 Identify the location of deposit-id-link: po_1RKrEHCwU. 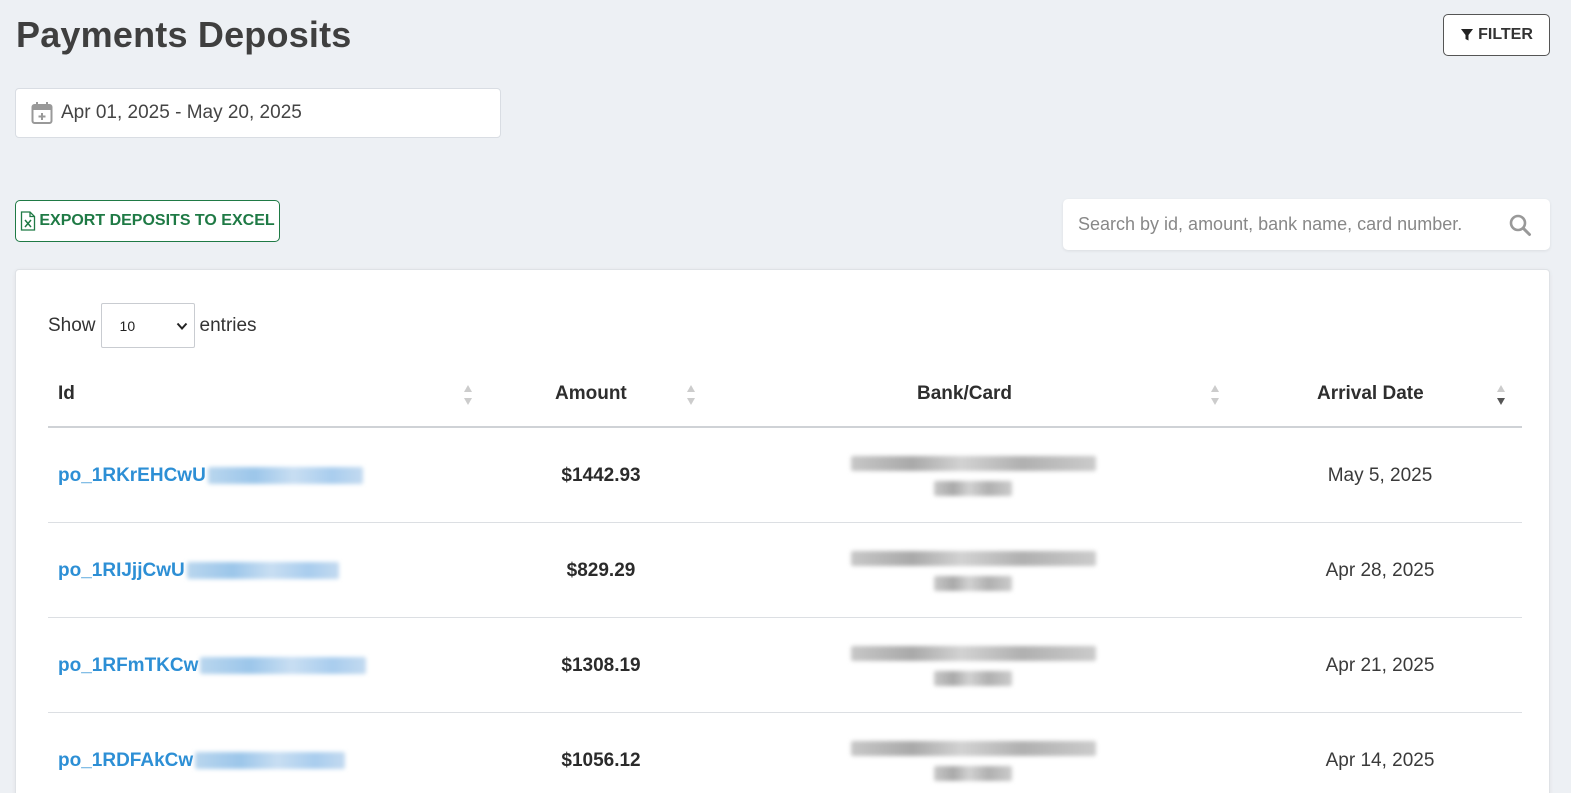
(210, 475).